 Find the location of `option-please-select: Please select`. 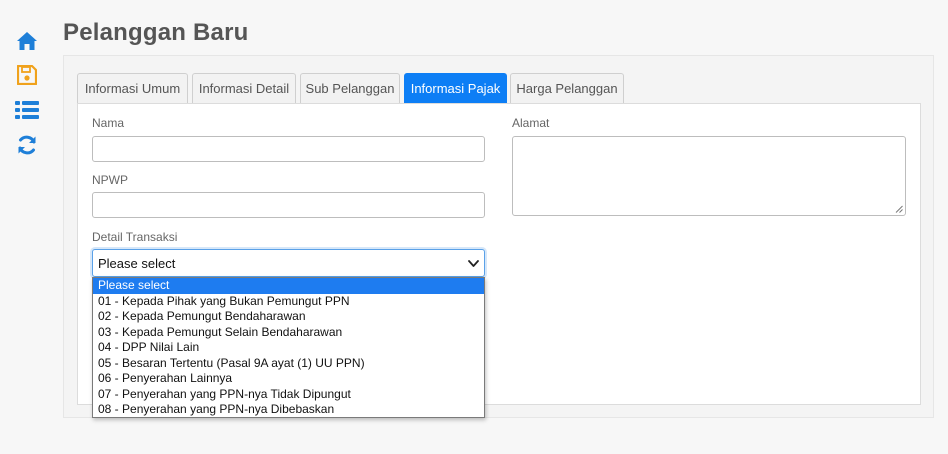

option-please-select: Please select is located at coordinates (288, 286).